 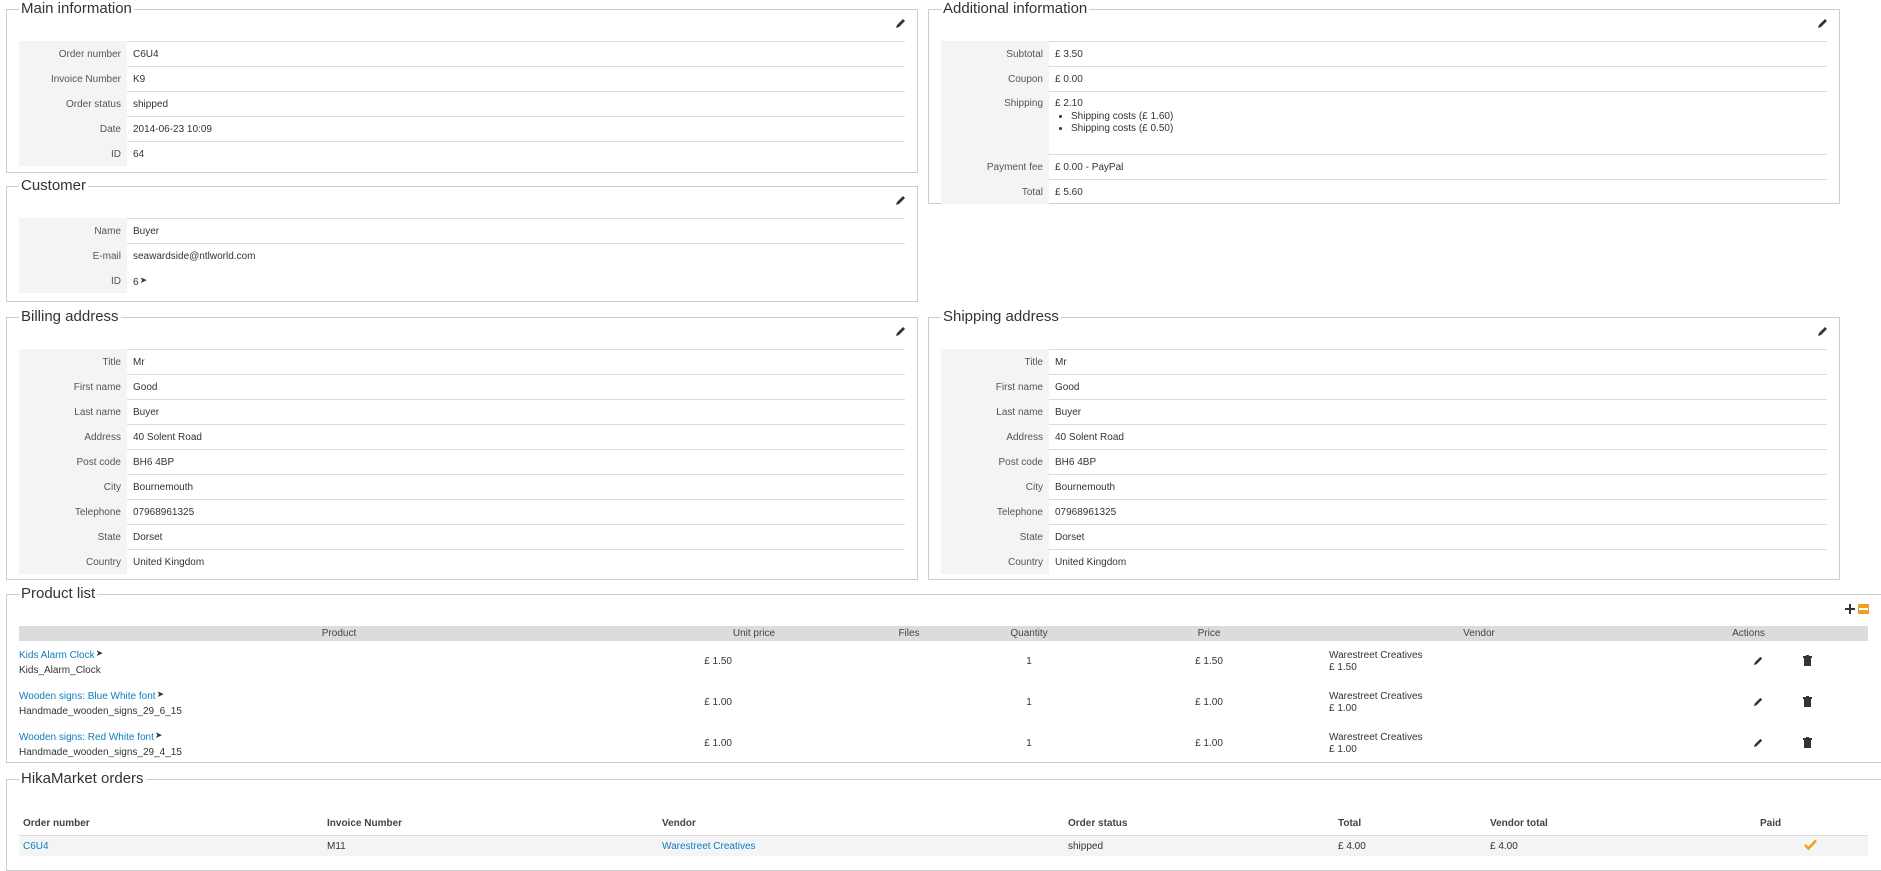 I want to click on shipping-address-legend: Shipping address, so click(x=1001, y=316).